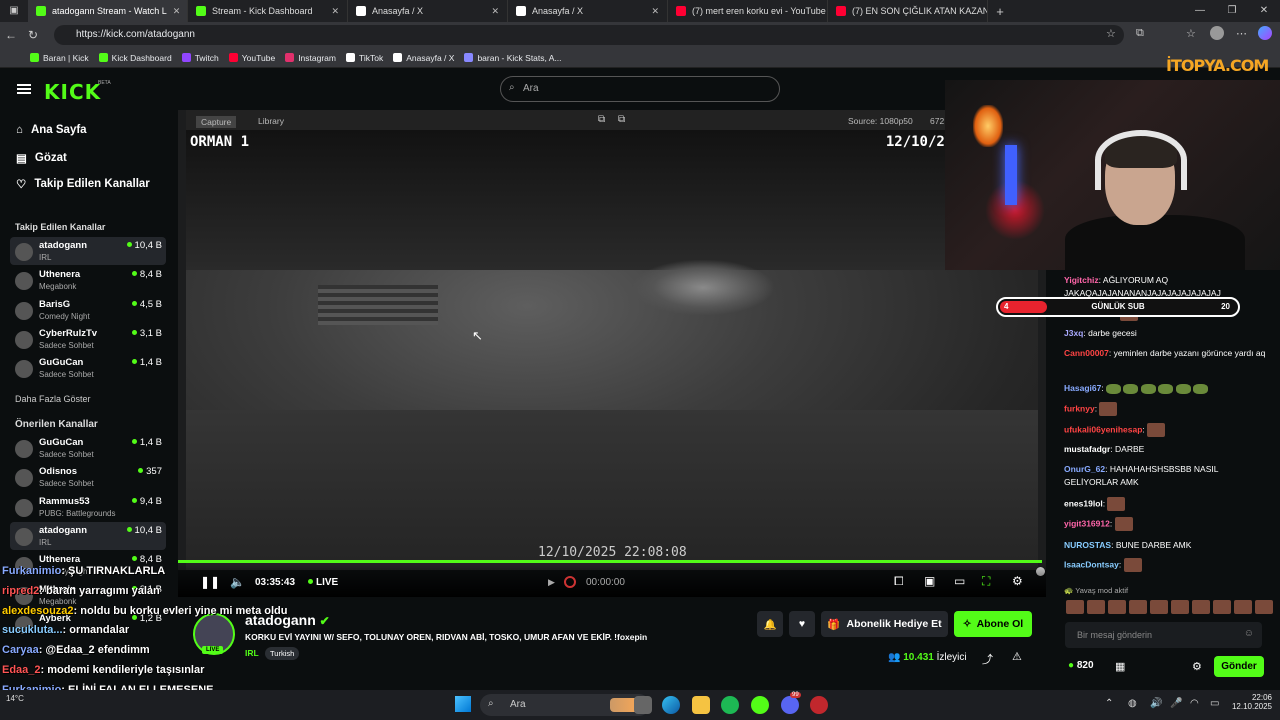 This screenshot has width=1280, height=720. I want to click on chat-username: Cann00007, so click(1086, 353).